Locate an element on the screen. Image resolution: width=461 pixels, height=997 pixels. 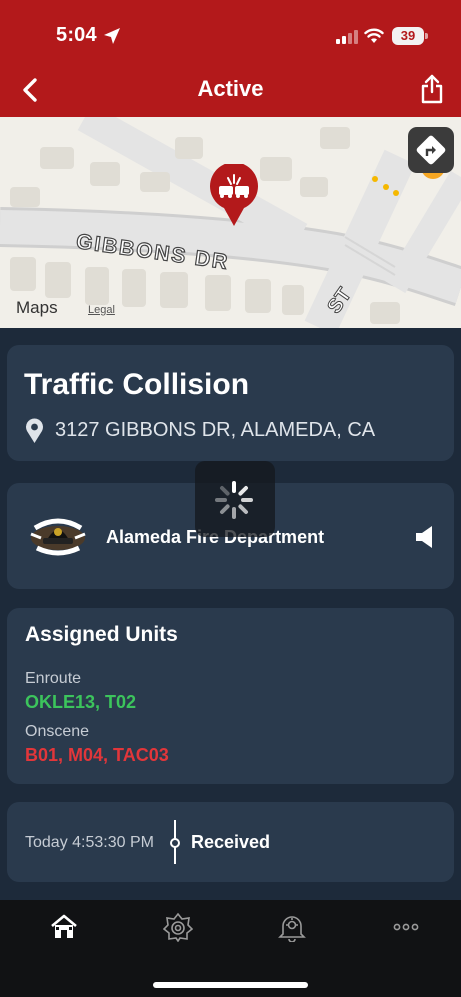
nav-bar: Active is located at coordinates (230, 89).